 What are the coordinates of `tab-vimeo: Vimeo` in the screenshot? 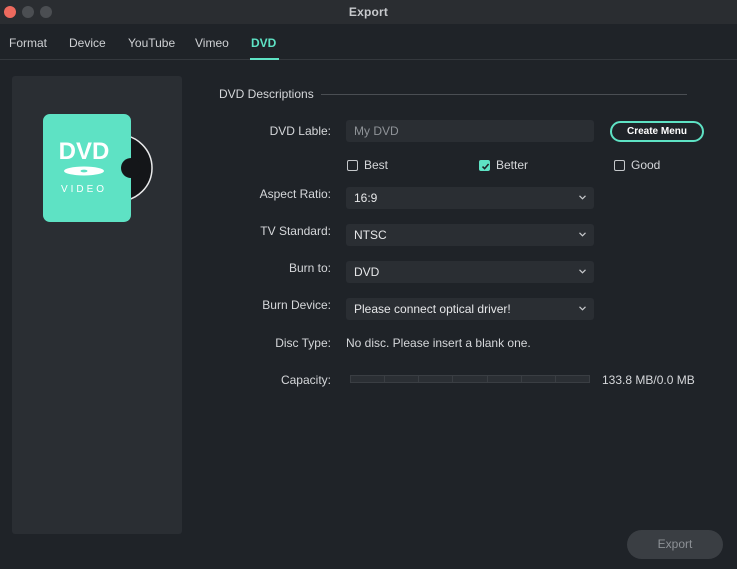 It's located at (212, 43).